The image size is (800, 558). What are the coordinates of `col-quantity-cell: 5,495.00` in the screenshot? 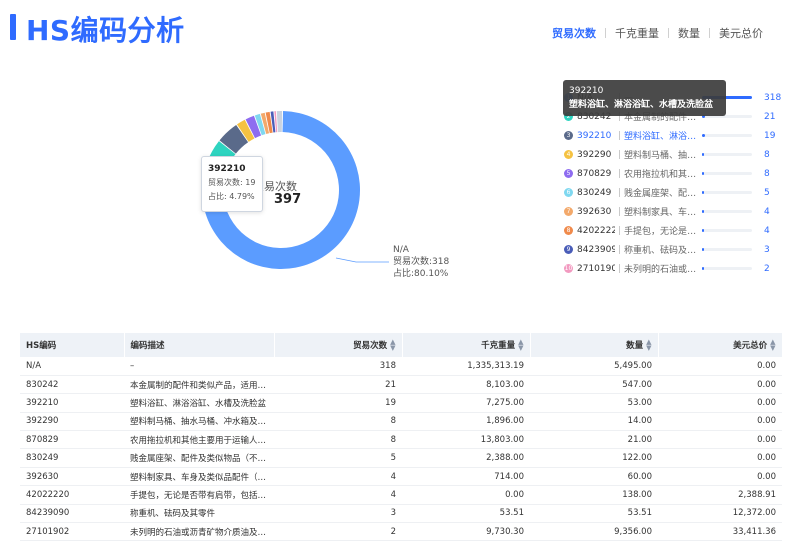 It's located at (594, 366).